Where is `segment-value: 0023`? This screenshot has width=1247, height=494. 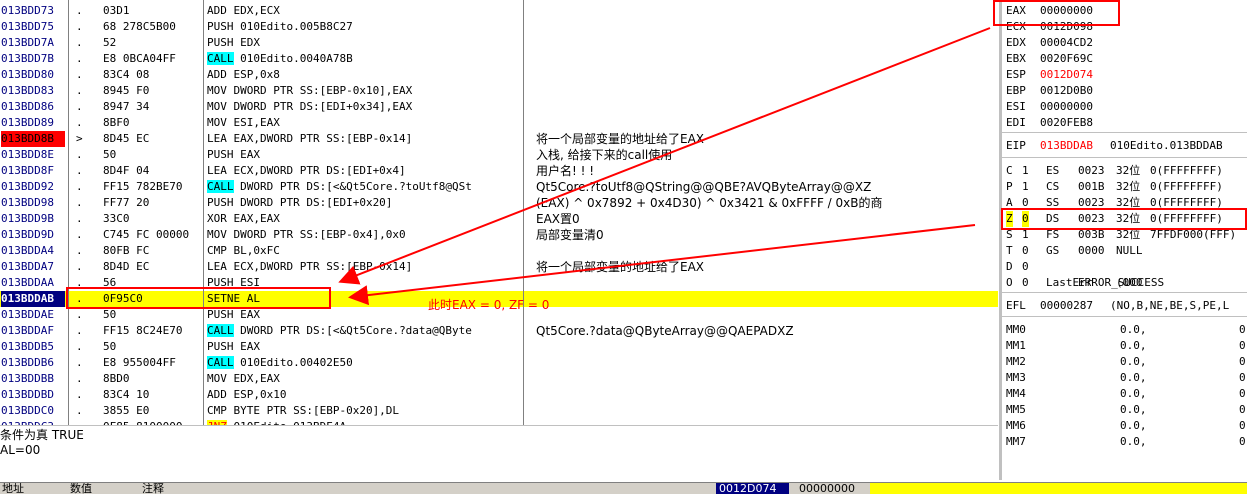
segment-value: 0023 is located at coordinates (1091, 218).